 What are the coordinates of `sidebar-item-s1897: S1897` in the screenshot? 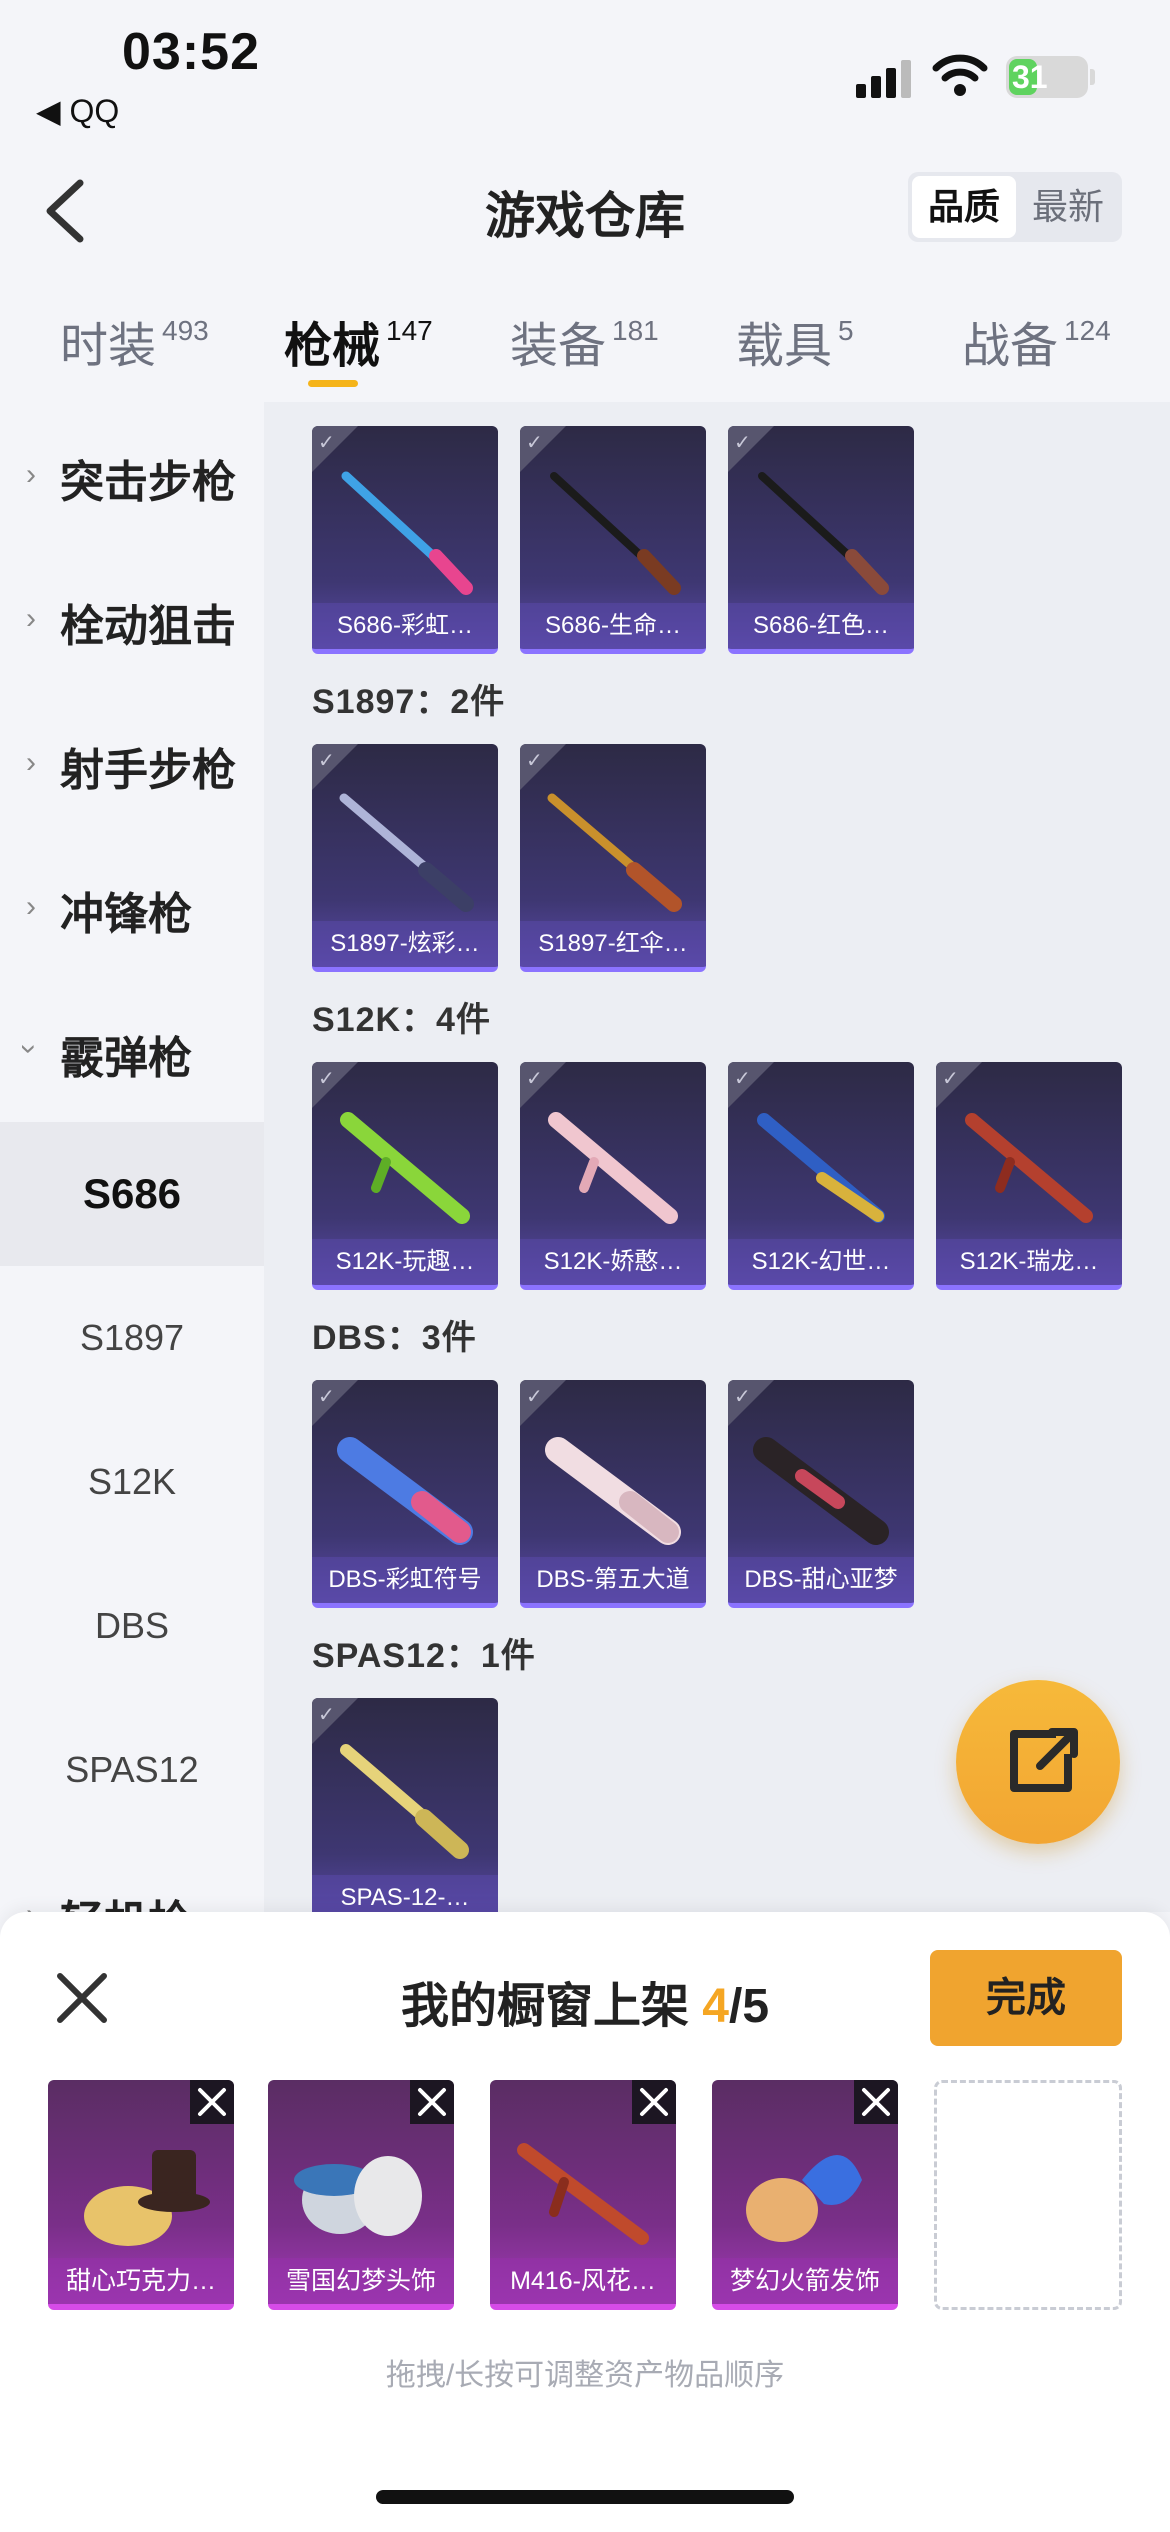 It's located at (132, 1338).